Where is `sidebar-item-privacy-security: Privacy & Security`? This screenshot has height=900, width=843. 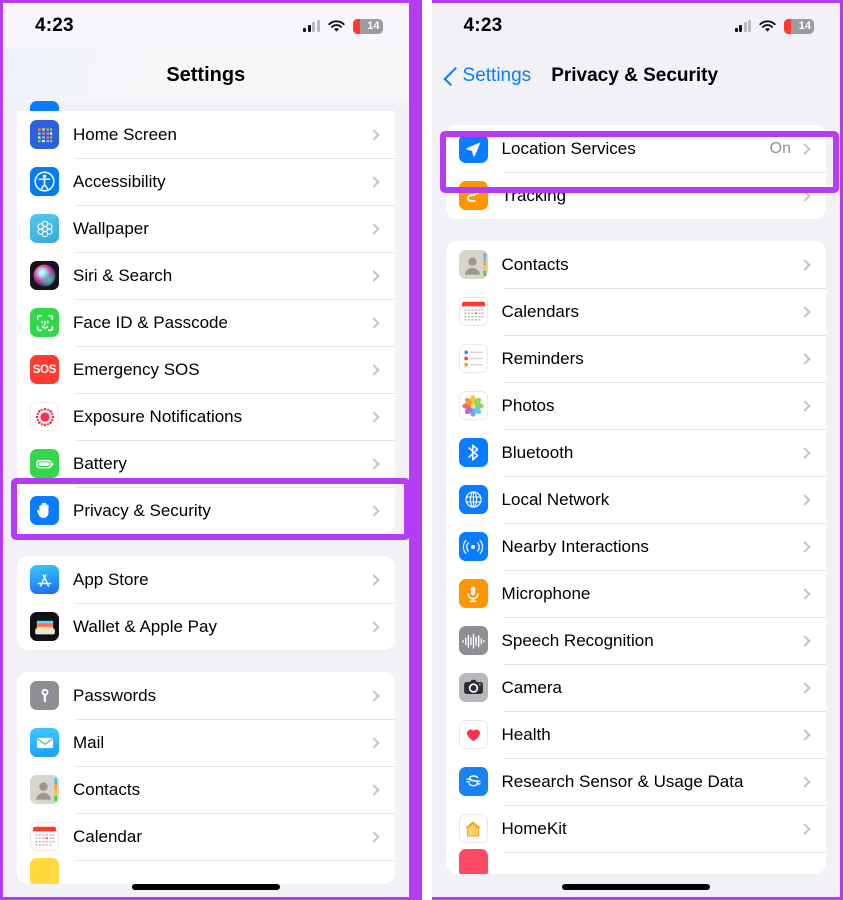 sidebar-item-privacy-security: Privacy & Security is located at coordinates (206, 510).